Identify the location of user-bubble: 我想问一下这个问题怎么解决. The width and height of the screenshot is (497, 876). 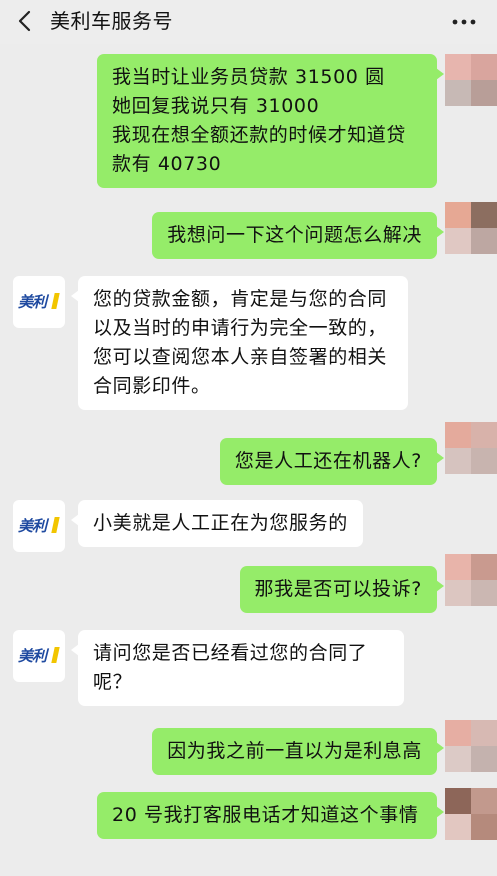
(294, 235).